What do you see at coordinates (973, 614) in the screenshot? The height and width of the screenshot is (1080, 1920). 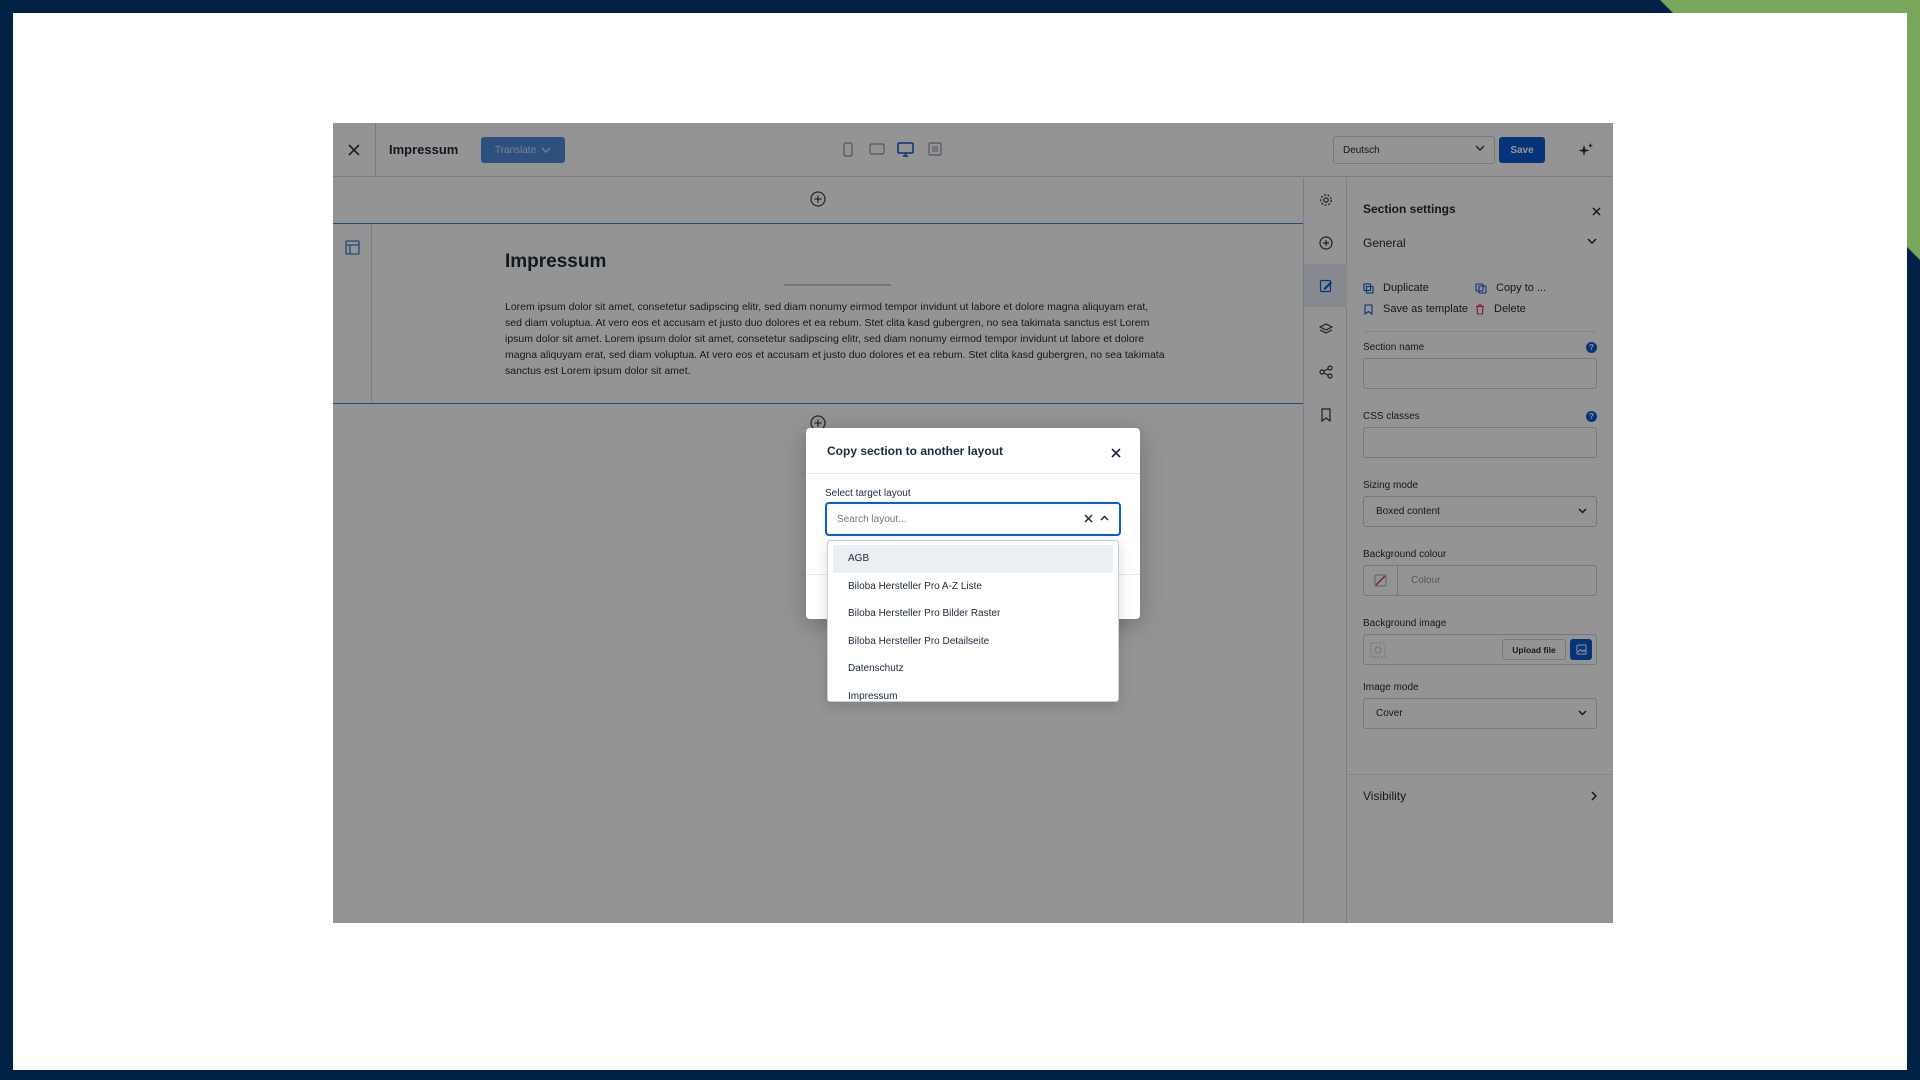 I see `layout-option: Biloba Hersteller Pro Bilder Raster` at bounding box center [973, 614].